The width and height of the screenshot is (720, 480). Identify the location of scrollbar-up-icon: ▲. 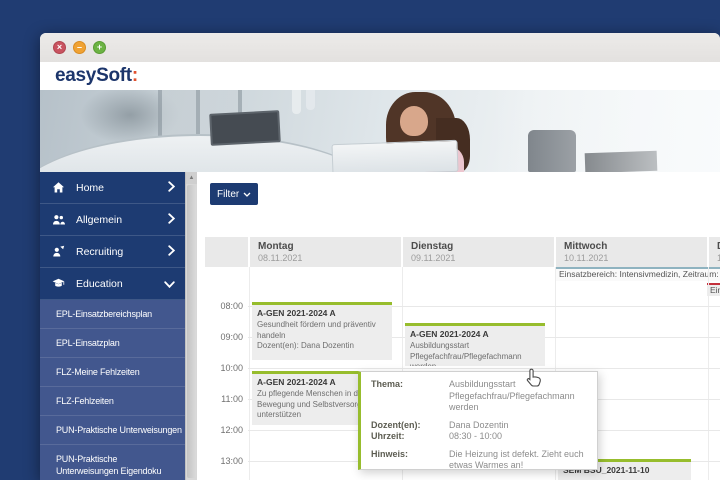
(191, 178).